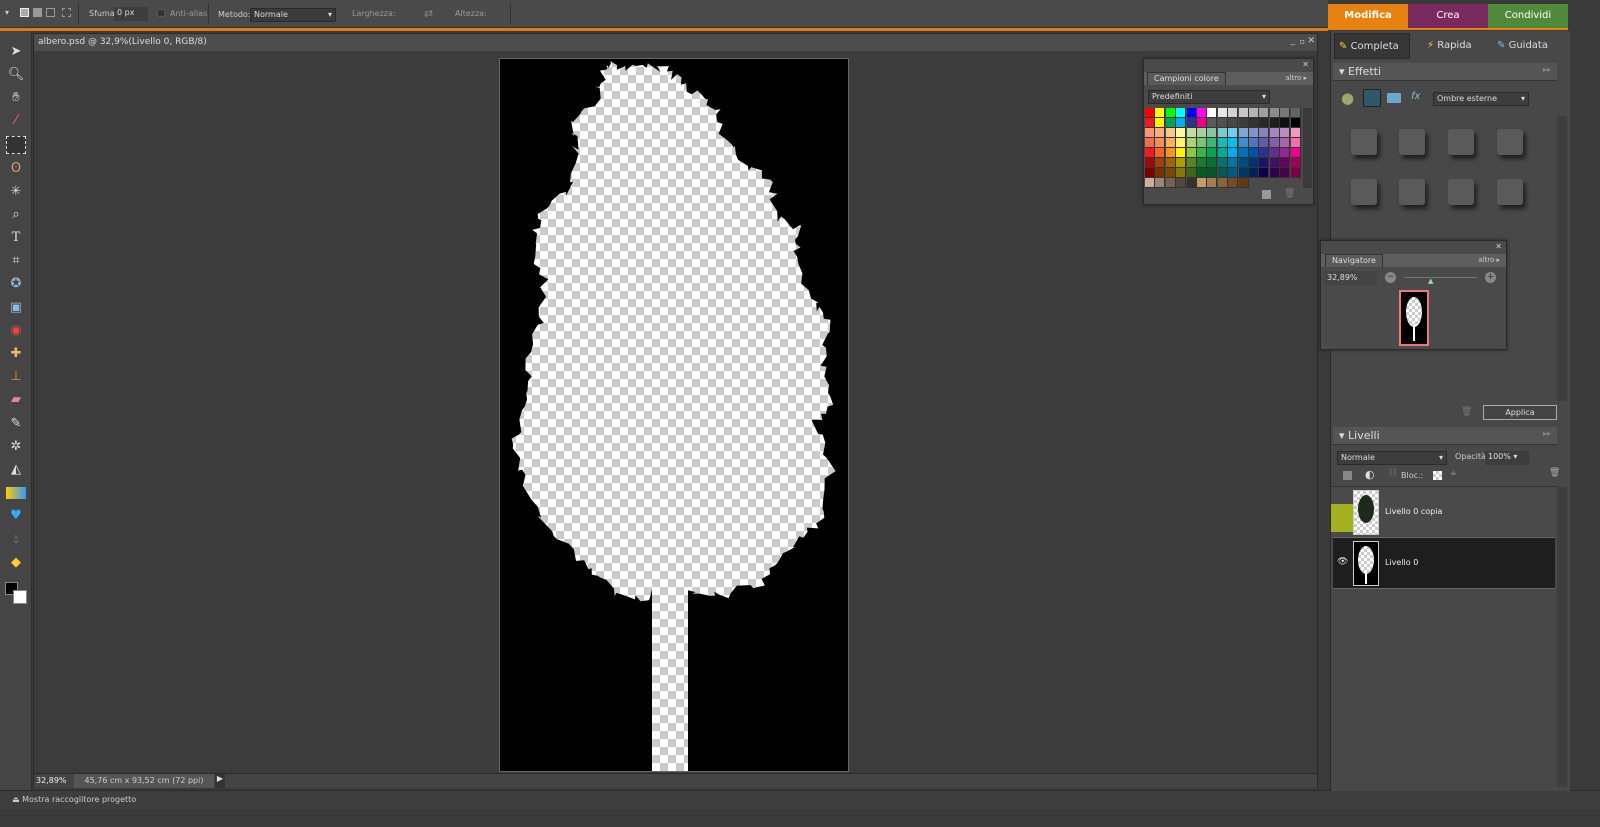 Image resolution: width=1600 pixels, height=827 pixels. I want to click on visibility-eye-icon: 👁︎, so click(1342, 562).